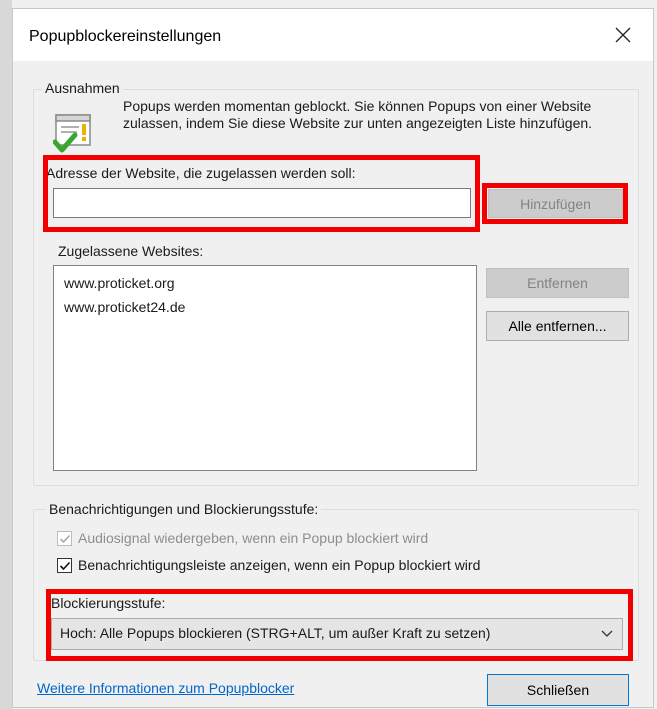 The height and width of the screenshot is (709, 657). What do you see at coordinates (108, 603) in the screenshot?
I see `blocking-level-label: Blockierungsstufe:` at bounding box center [108, 603].